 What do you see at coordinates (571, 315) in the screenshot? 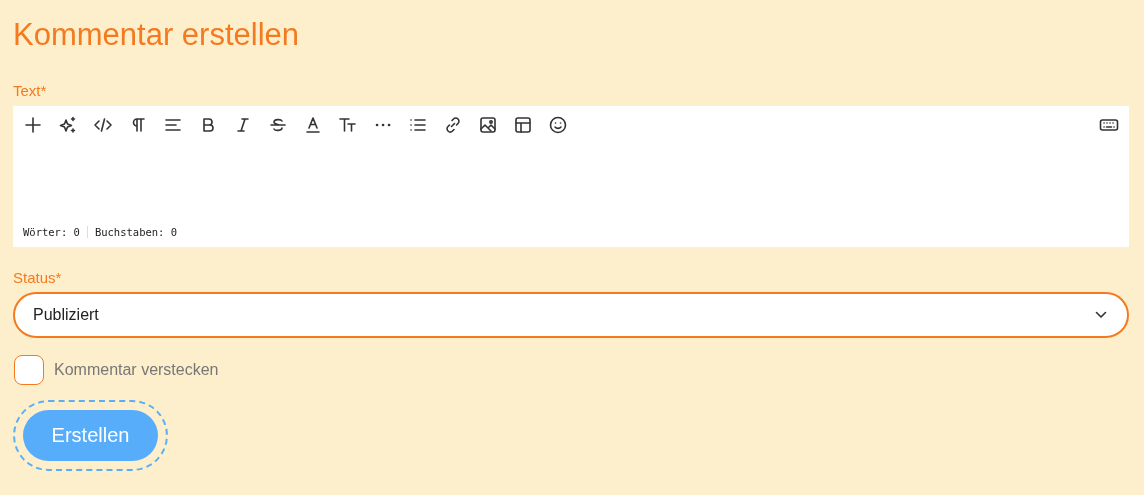
I see `status-select: Publiziert` at bounding box center [571, 315].